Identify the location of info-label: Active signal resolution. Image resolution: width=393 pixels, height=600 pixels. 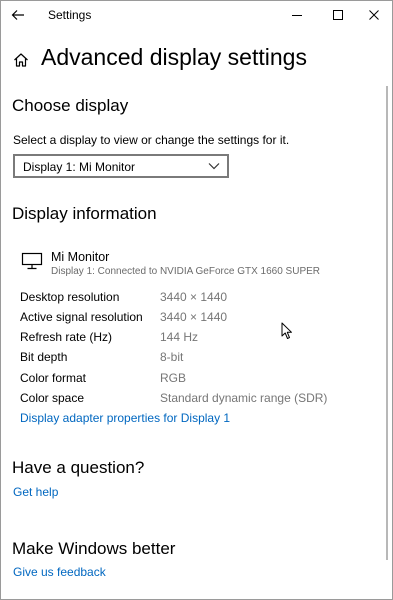
(81, 317).